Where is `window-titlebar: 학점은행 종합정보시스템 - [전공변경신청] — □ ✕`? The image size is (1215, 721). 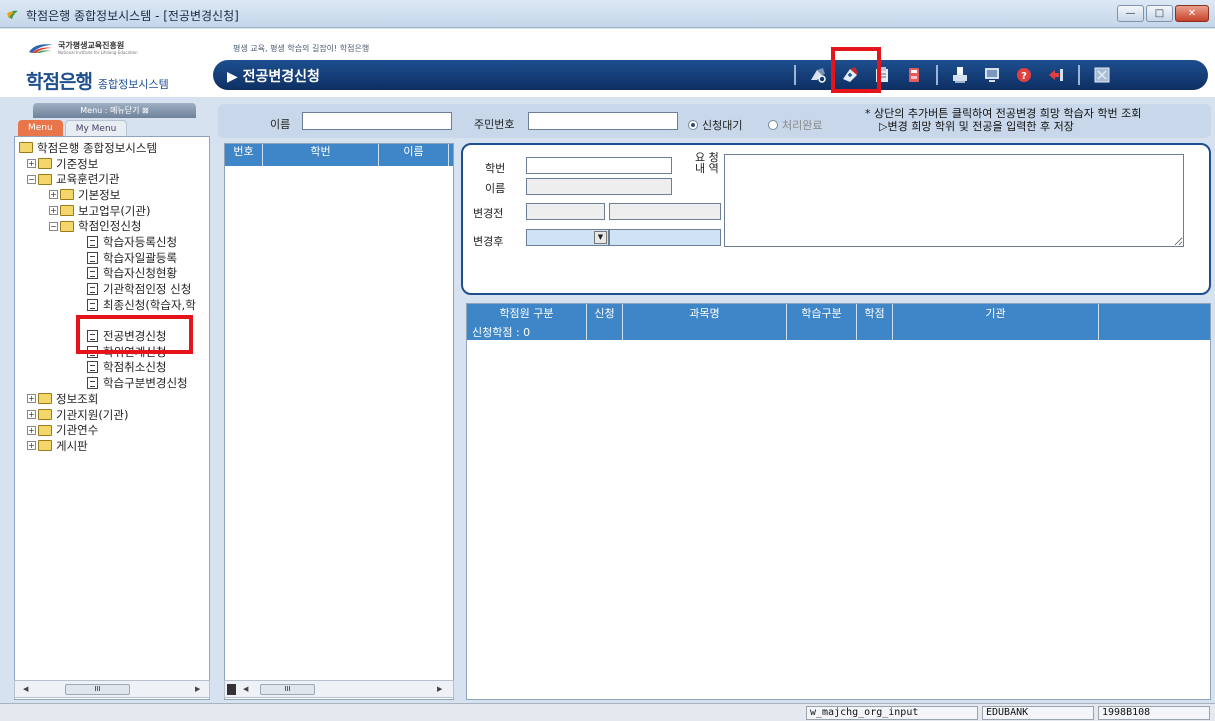 window-titlebar: 학점은행 종합정보시스템 - [전공변경신청] — □ ✕ is located at coordinates (607, 14).